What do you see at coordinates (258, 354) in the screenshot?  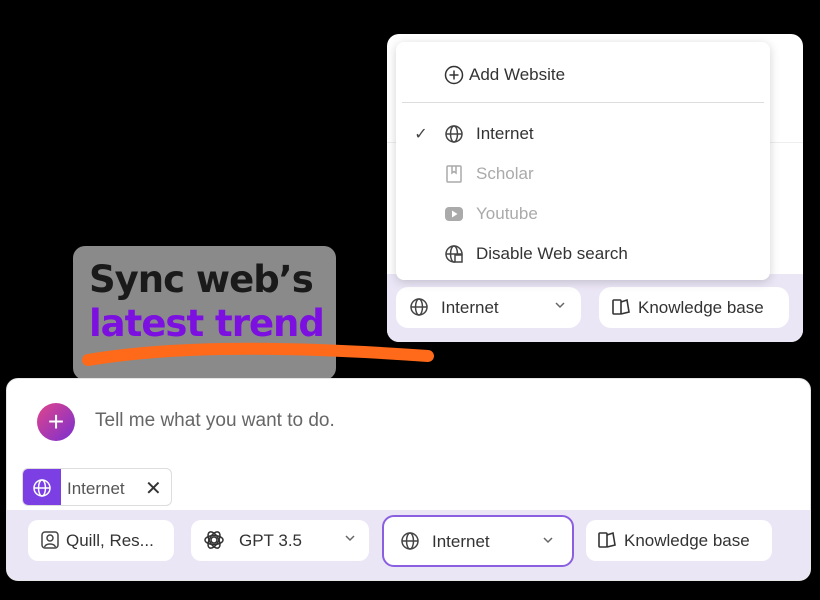 I see `promo-underline-stroke` at bounding box center [258, 354].